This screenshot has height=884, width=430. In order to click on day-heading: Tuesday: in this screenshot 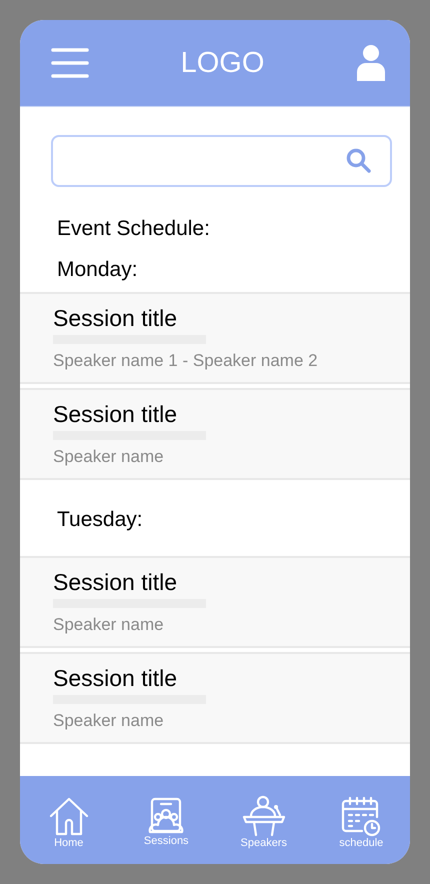, I will do `click(100, 520)`.